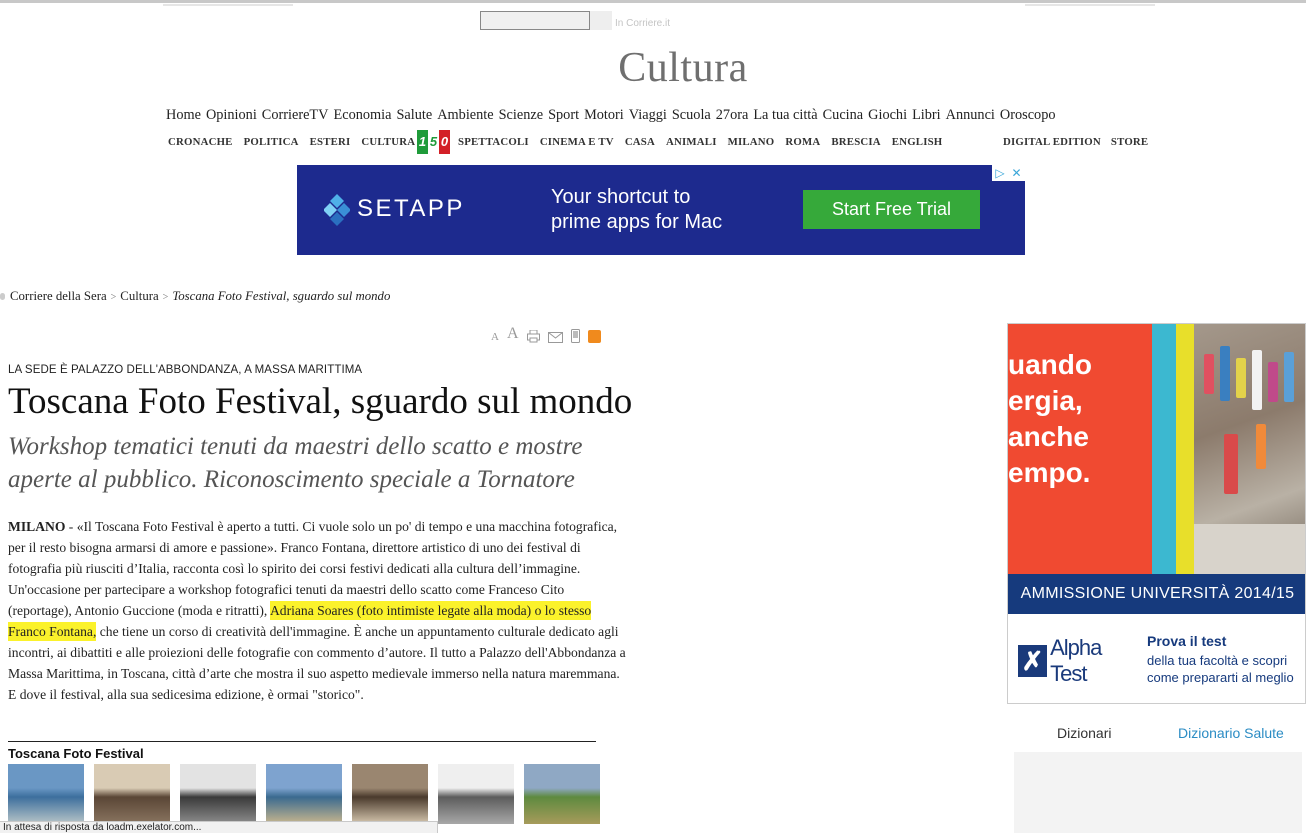  What do you see at coordinates (594, 336) in the screenshot?
I see `rss-icon` at bounding box center [594, 336].